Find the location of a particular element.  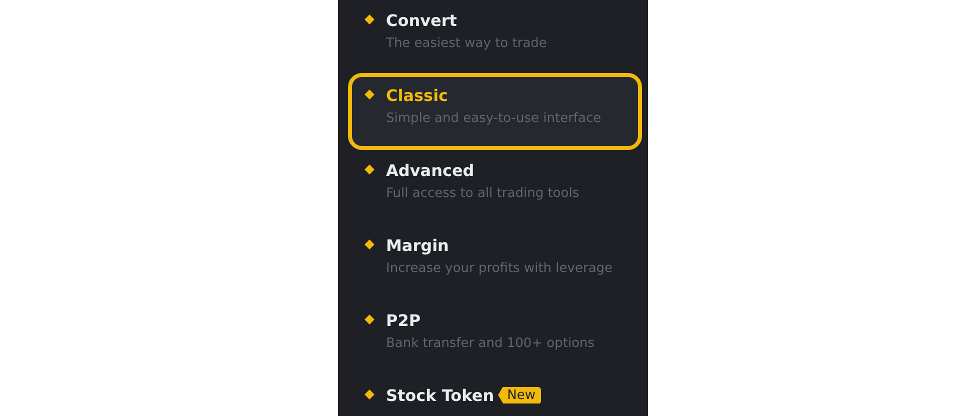

menu-item: Advanced Full access to all trading tools is located at coordinates (493, 187).